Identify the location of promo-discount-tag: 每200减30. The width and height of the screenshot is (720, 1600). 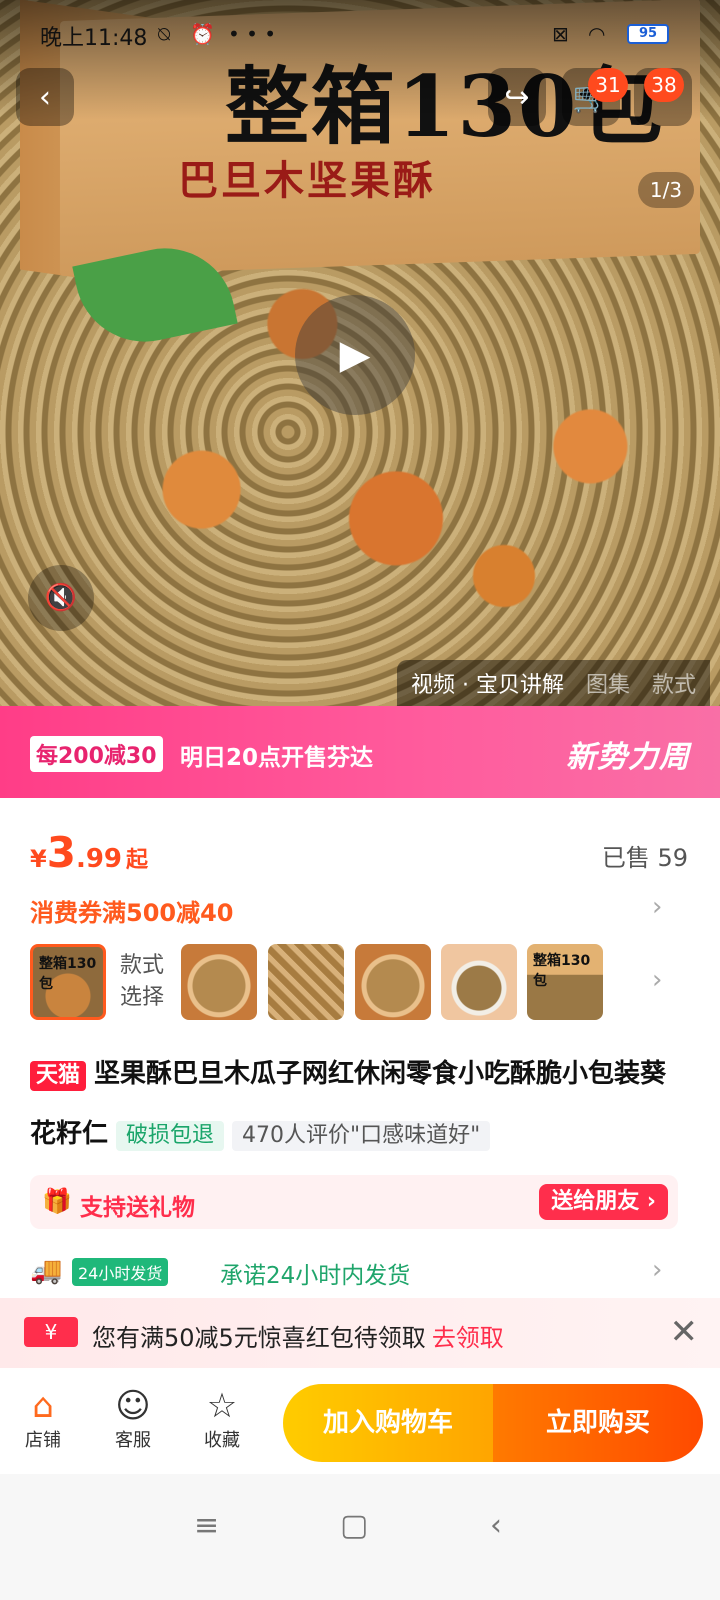
(96, 754).